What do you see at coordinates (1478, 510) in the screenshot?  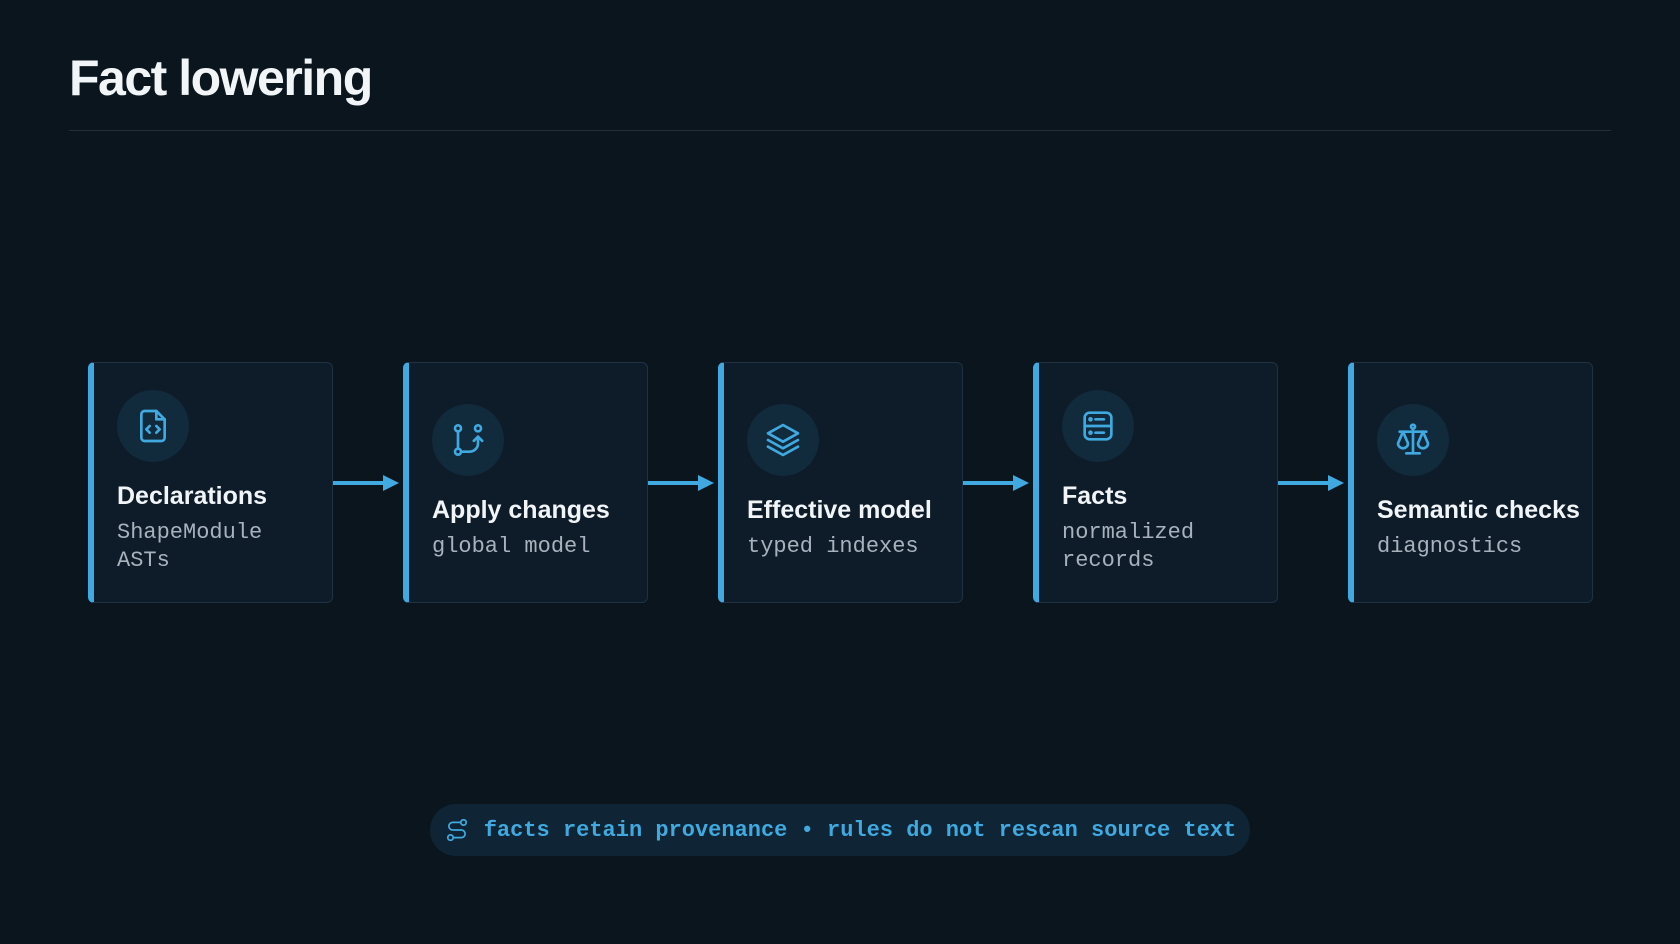 I see `stage-title: Semantic checks` at bounding box center [1478, 510].